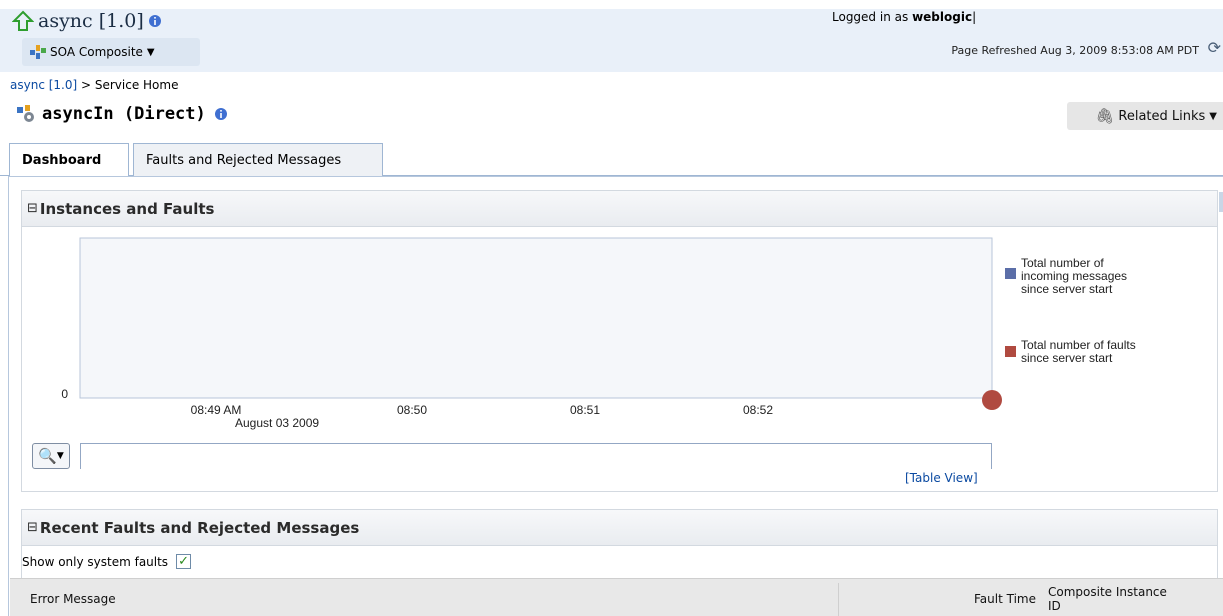 The image size is (1223, 616). I want to click on zoom-button: 🔍 ▼, so click(51, 456).